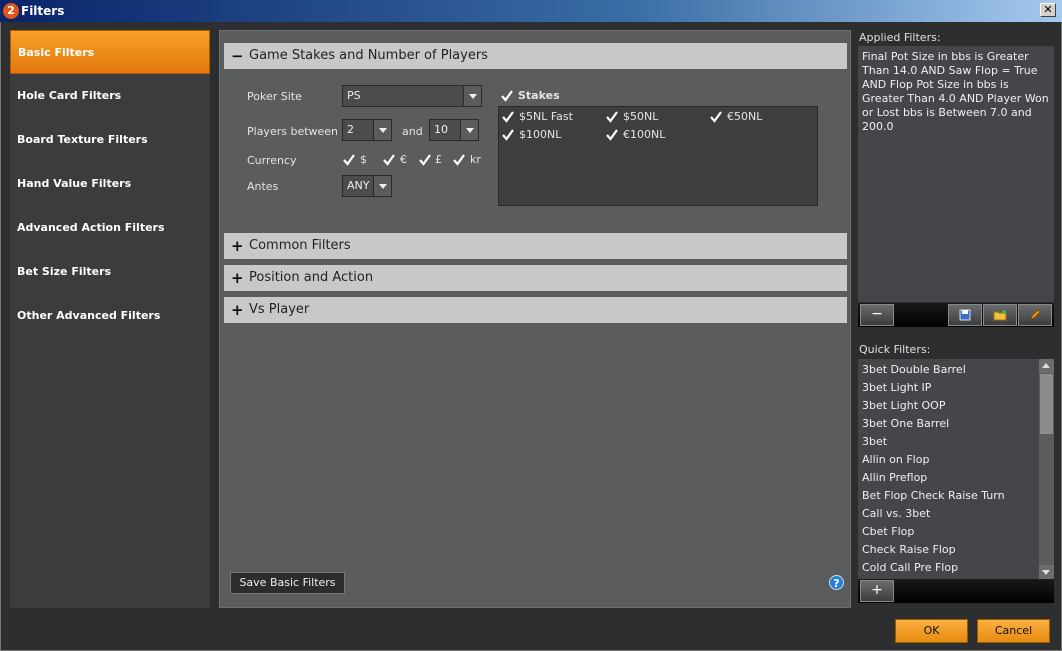  Describe the element at coordinates (287, 583) in the screenshot. I see `save-basic-filters-button: Save Basic Filters` at that location.